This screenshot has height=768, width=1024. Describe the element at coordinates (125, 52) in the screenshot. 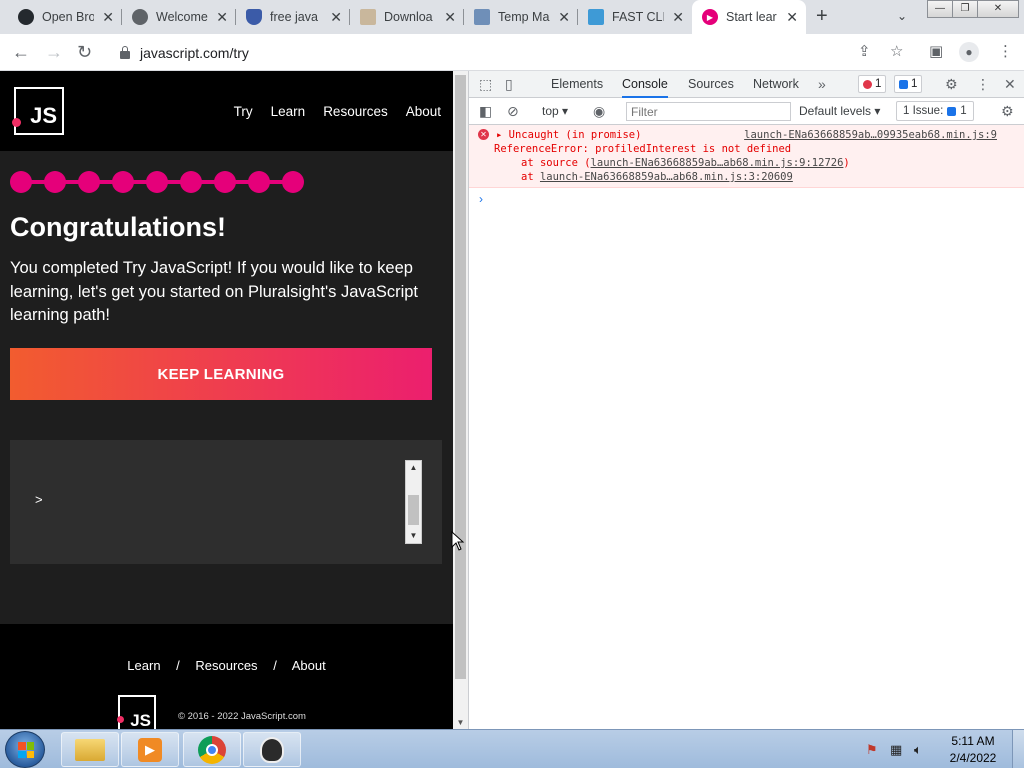

I see `lock-icon` at that location.